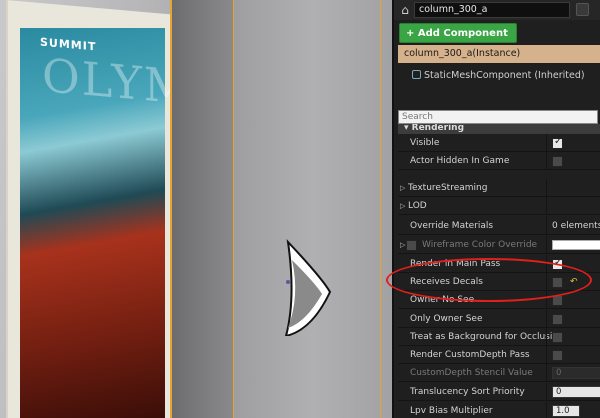 Image resolution: width=600 pixels, height=418 pixels. I want to click on property-label: Lpv Bias Multiplier, so click(451, 411).